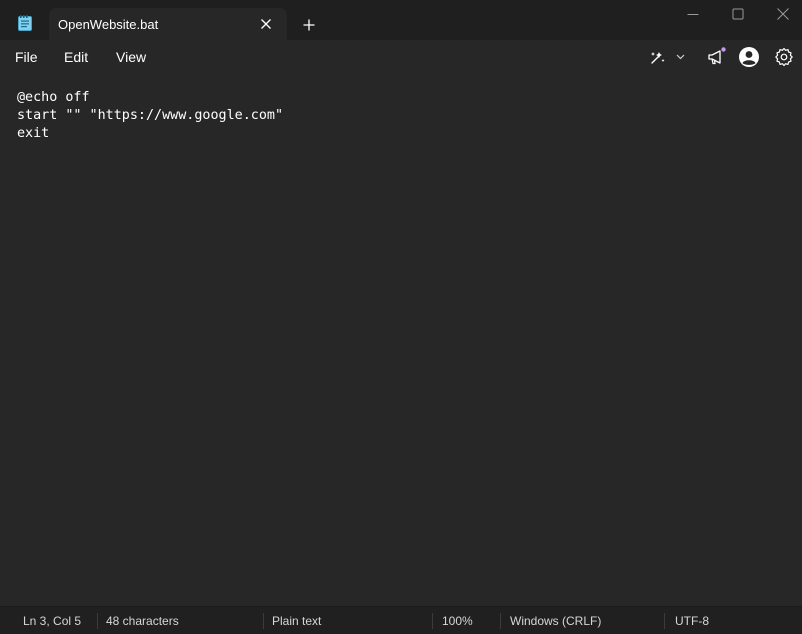 The width and height of the screenshot is (802, 634). I want to click on announcement-icon, so click(717, 56).